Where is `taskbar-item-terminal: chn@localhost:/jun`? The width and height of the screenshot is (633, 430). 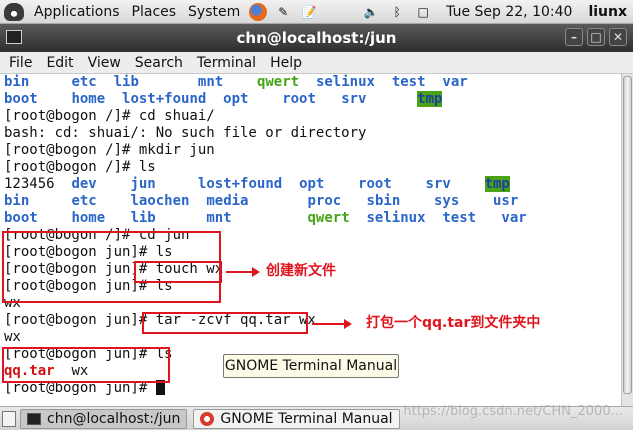
taskbar-item-terminal: chn@localhost:/jun is located at coordinates (104, 418).